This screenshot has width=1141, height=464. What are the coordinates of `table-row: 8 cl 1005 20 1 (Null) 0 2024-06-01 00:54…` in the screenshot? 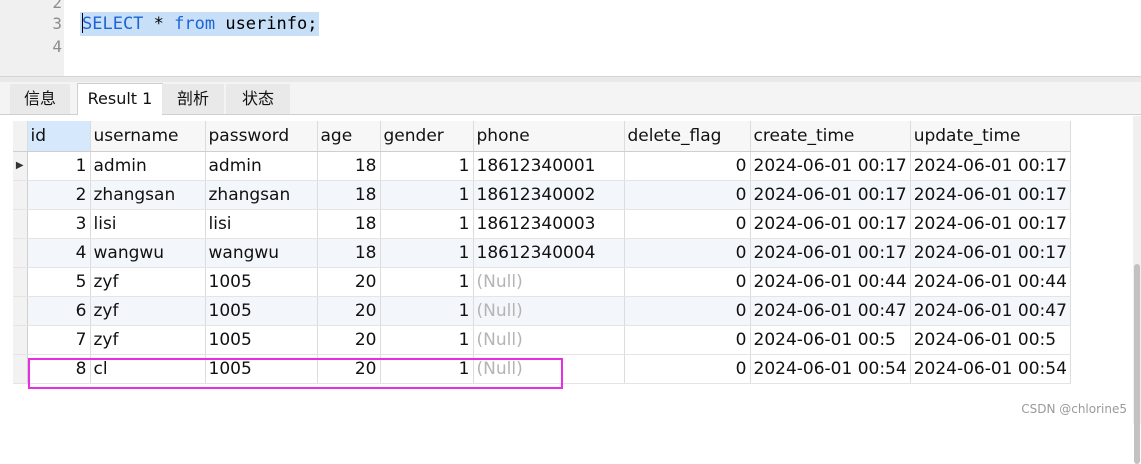 It's located at (542, 369).